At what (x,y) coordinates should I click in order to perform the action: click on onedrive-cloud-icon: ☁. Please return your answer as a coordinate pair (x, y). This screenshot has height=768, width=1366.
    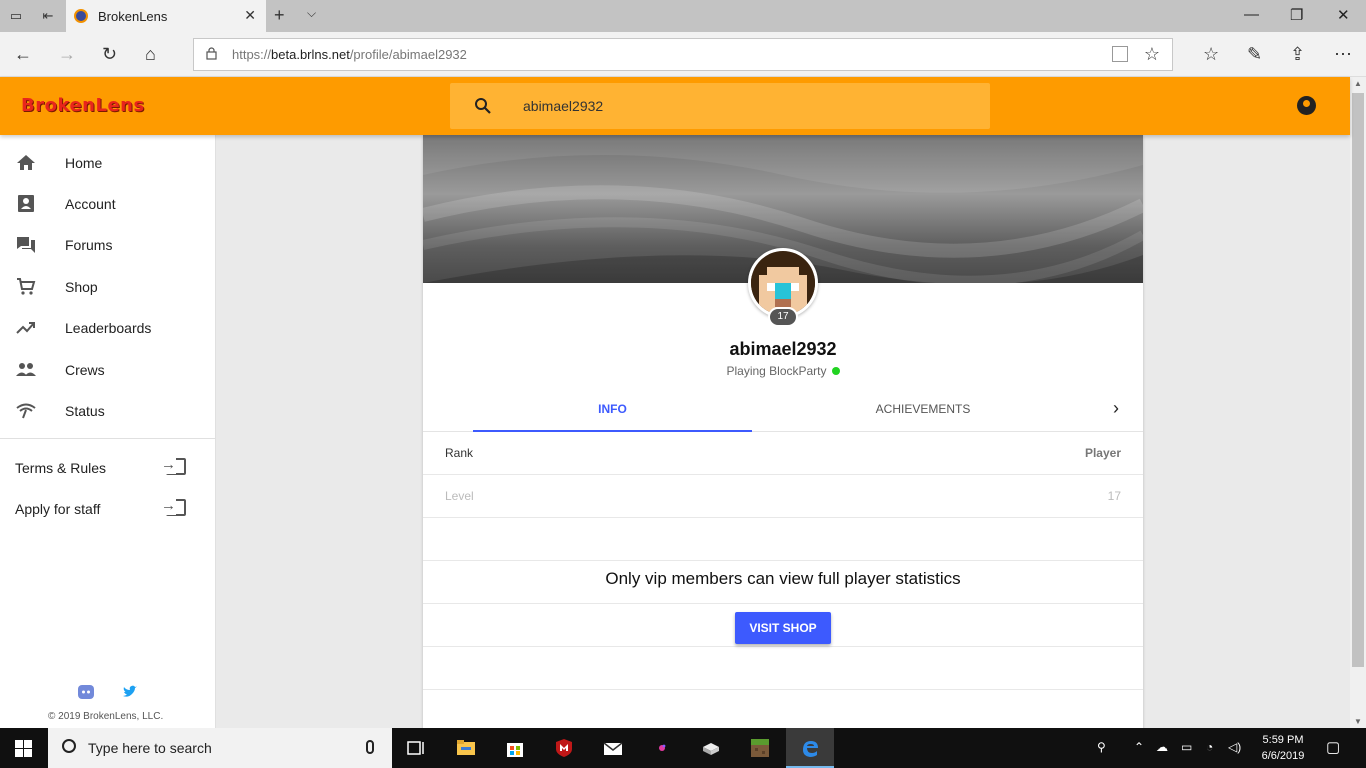
    Looking at the image, I should click on (1162, 747).